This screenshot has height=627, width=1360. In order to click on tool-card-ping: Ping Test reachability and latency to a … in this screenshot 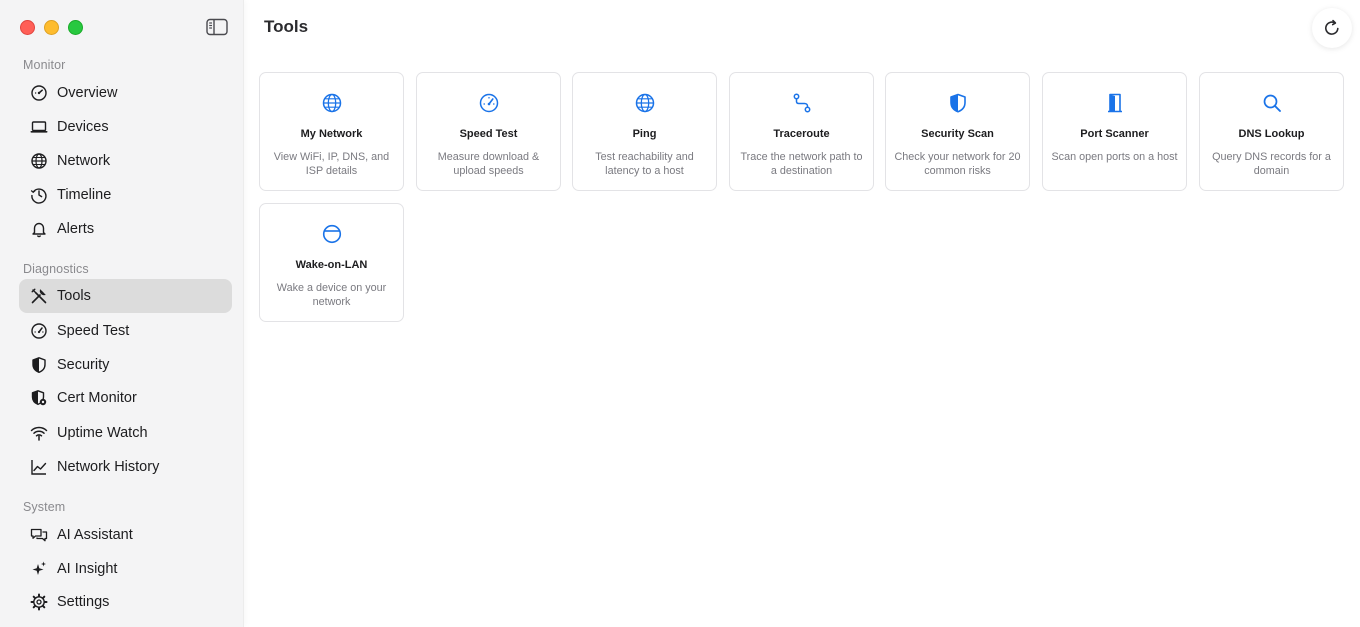, I will do `click(644, 131)`.